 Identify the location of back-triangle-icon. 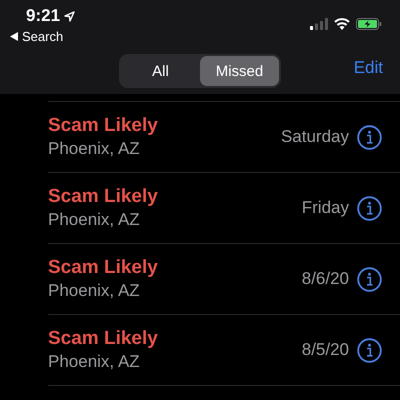
(14, 36).